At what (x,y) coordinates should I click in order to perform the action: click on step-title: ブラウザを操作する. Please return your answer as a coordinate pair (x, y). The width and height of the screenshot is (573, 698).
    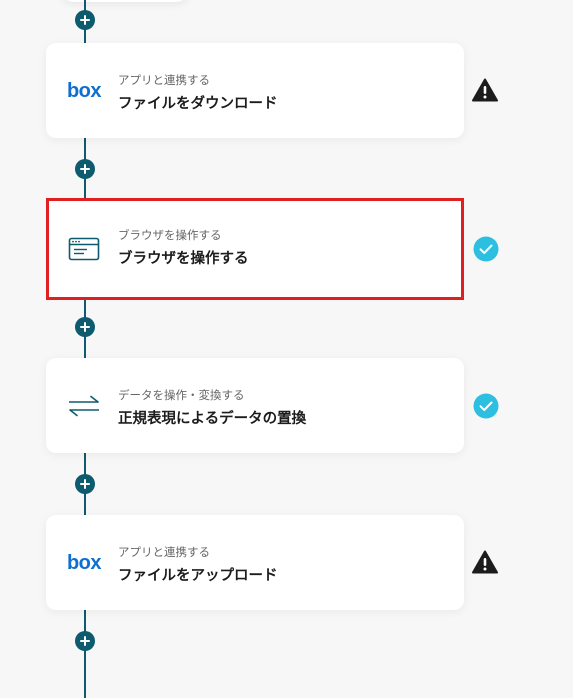
    Looking at the image, I should click on (183, 259).